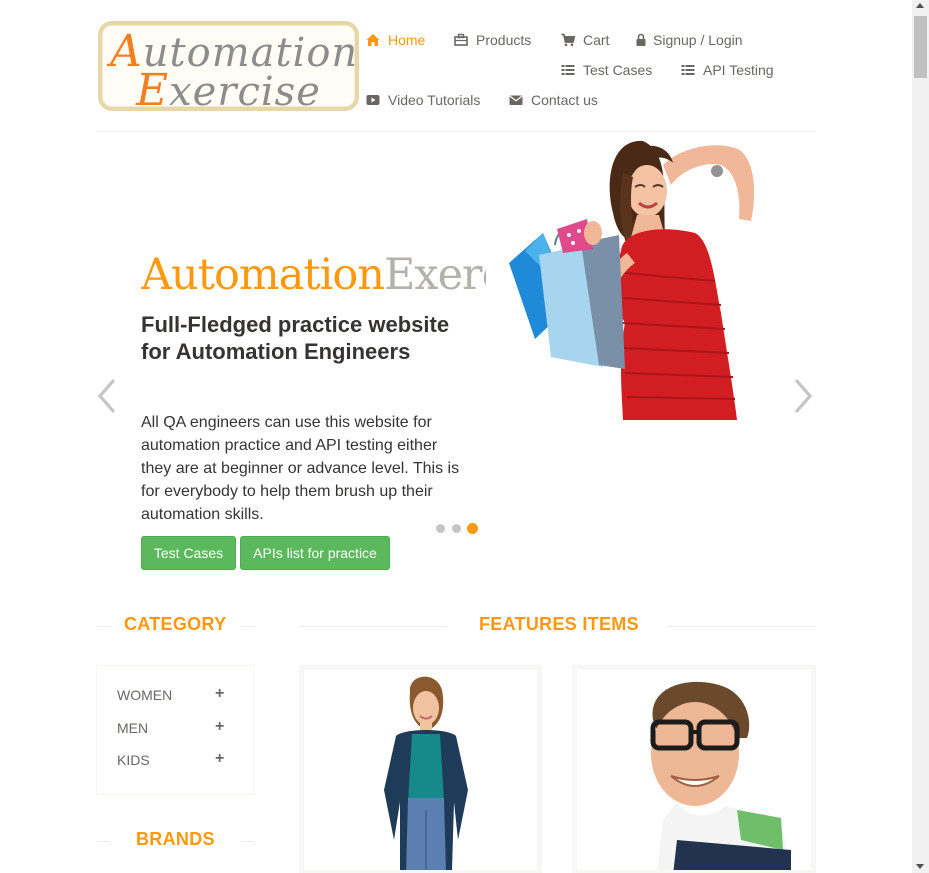 The image size is (929, 873). Describe the element at coordinates (315, 553) in the screenshot. I see `apis-list-button: APIs list for practice` at that location.